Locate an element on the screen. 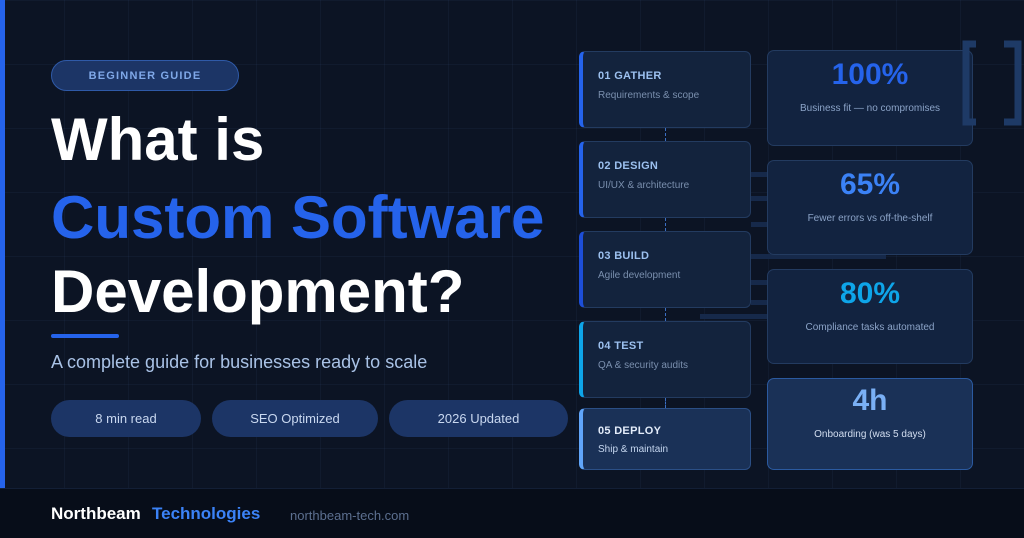  step-card-gather: 01 GATHER Requirements & scope is located at coordinates (665, 89).